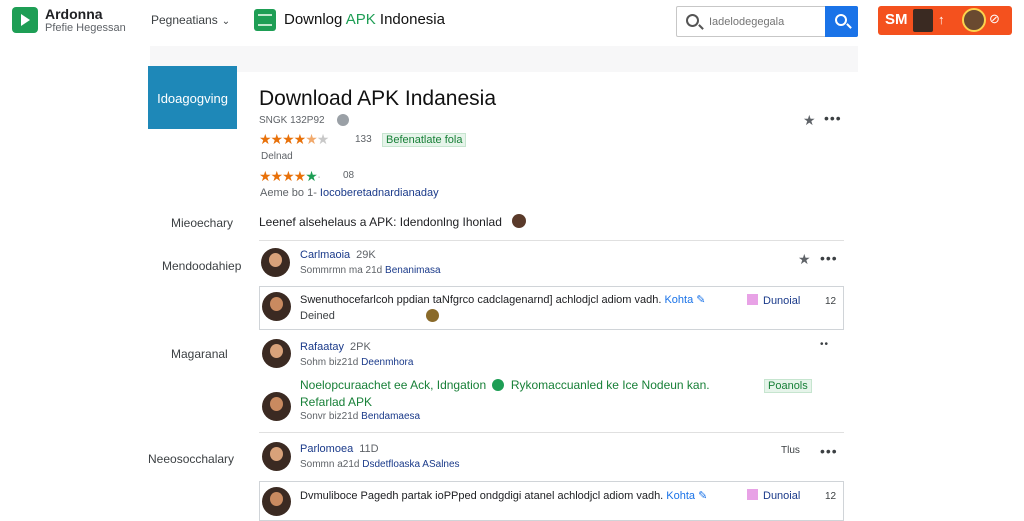 The width and height of the screenshot is (1024, 521). Describe the element at coordinates (335, 347) in the screenshot. I see `comment-author: Rafaatay 2PK` at that location.